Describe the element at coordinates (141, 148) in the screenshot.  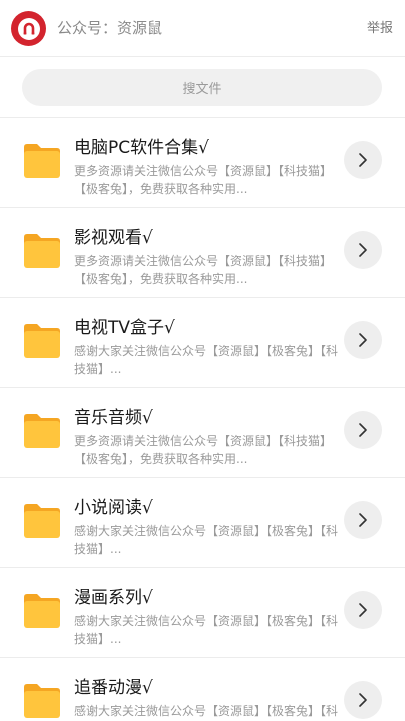
I see `item-title: 电脑PC软件合集√` at that location.